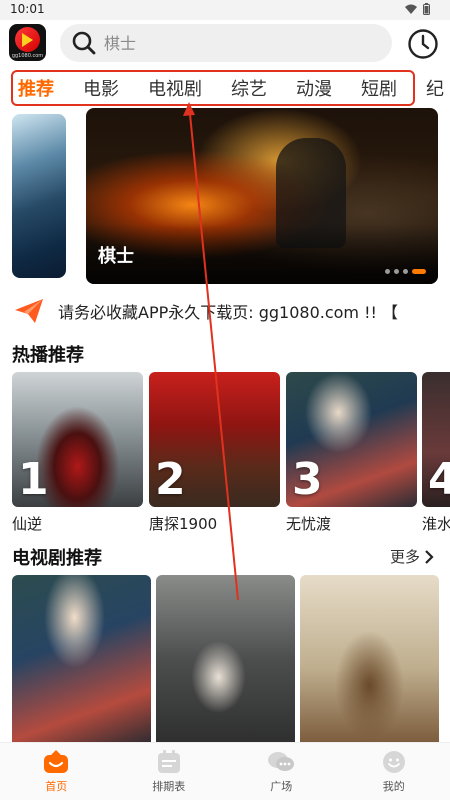 Image resolution: width=450 pixels, height=800 pixels. Describe the element at coordinates (411, 9) in the screenshot. I see `wifi-icon` at that location.